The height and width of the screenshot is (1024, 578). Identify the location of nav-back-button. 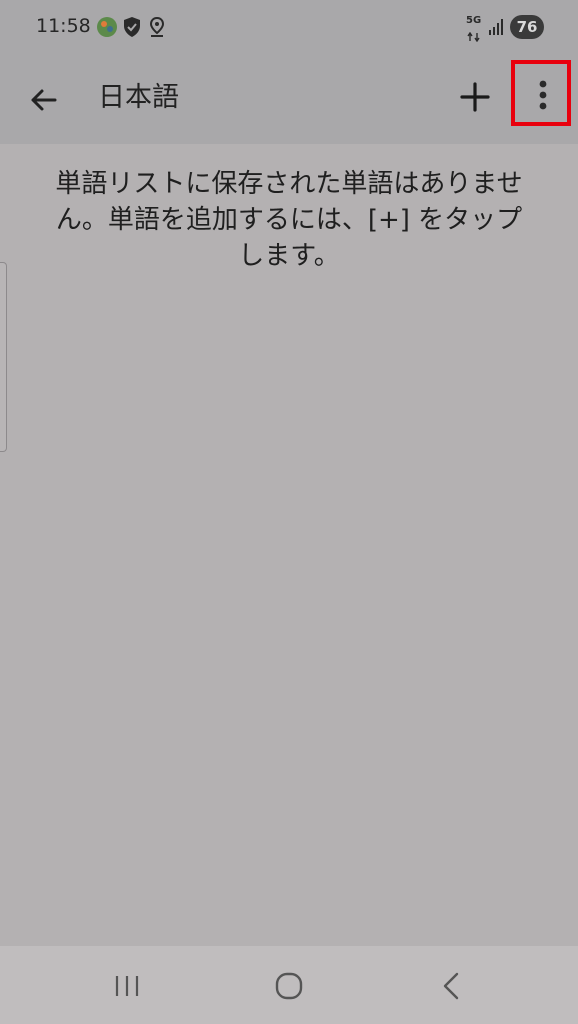
(452, 986).